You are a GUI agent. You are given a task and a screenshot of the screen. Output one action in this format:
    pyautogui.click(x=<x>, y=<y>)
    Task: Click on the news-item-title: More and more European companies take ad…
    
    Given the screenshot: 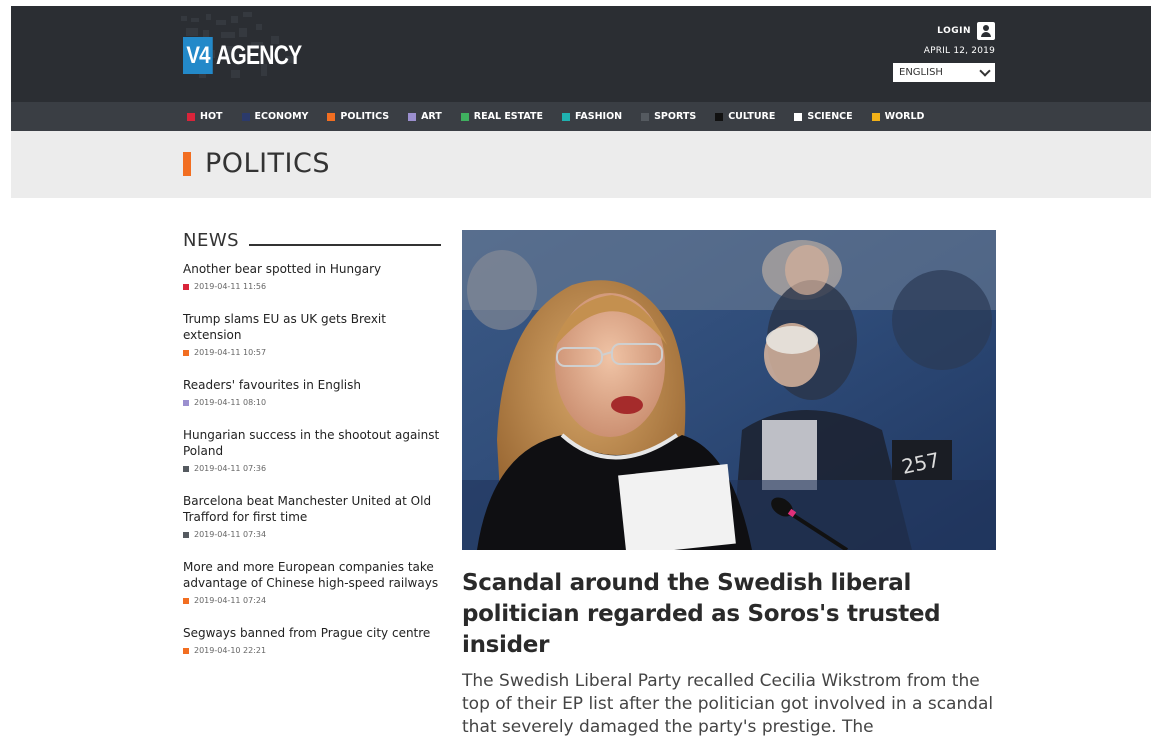 What is the action you would take?
    pyautogui.click(x=312, y=575)
    